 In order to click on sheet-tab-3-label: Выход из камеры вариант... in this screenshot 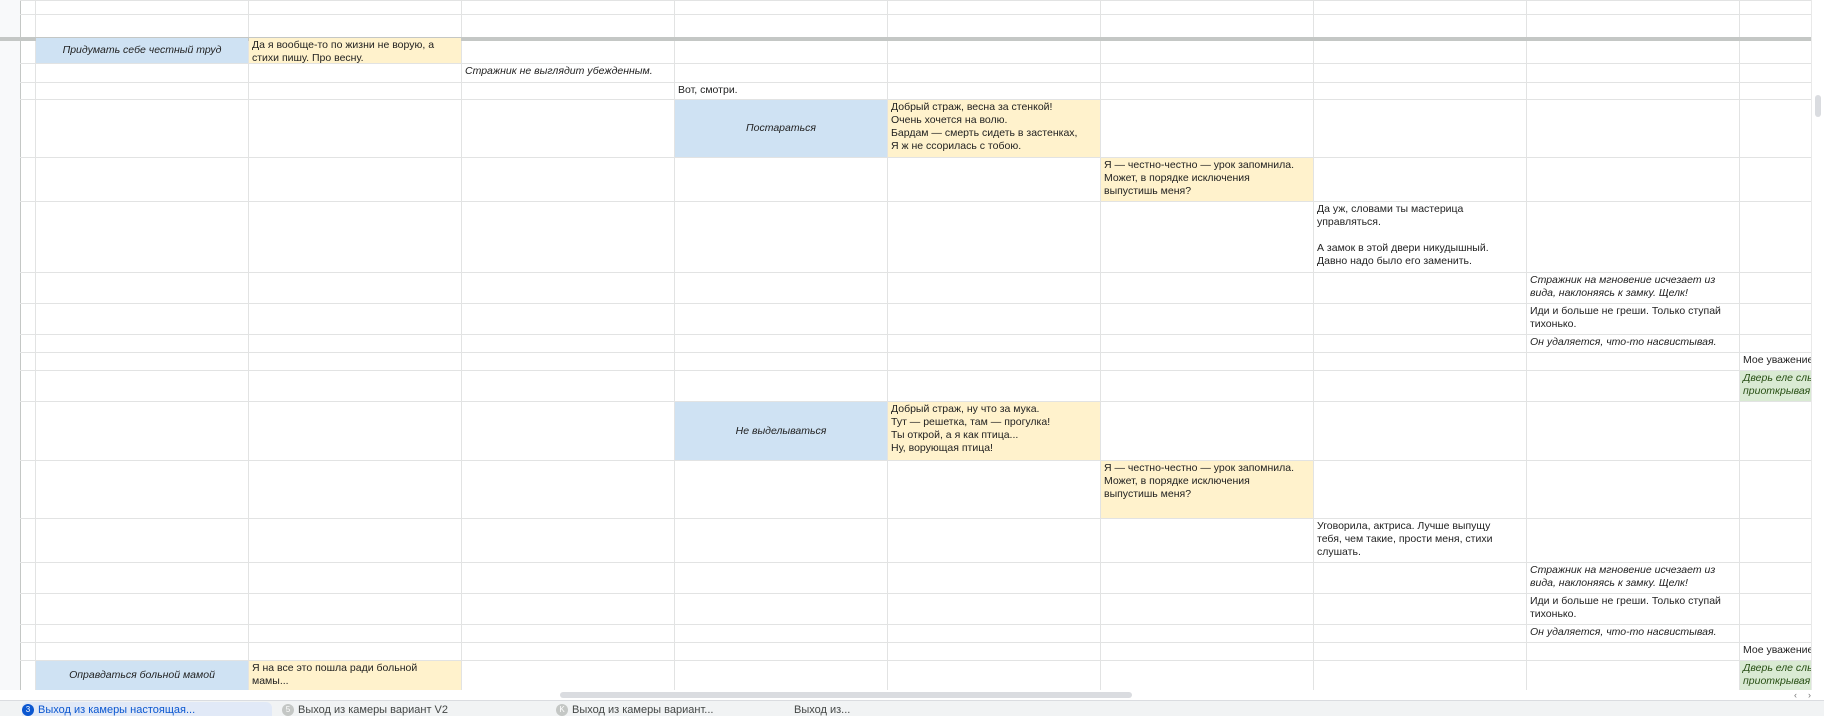, I will do `click(643, 710)`.